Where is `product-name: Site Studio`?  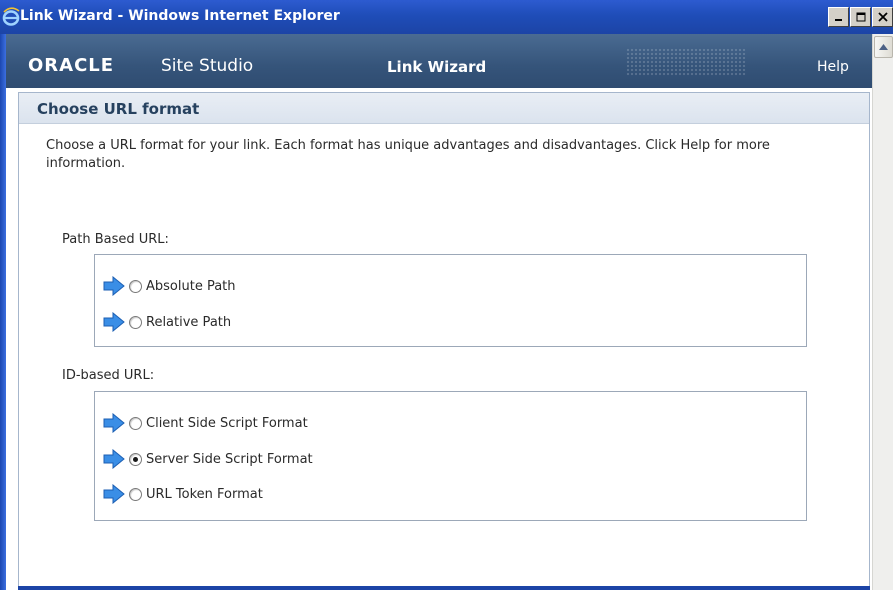
product-name: Site Studio is located at coordinates (207, 66).